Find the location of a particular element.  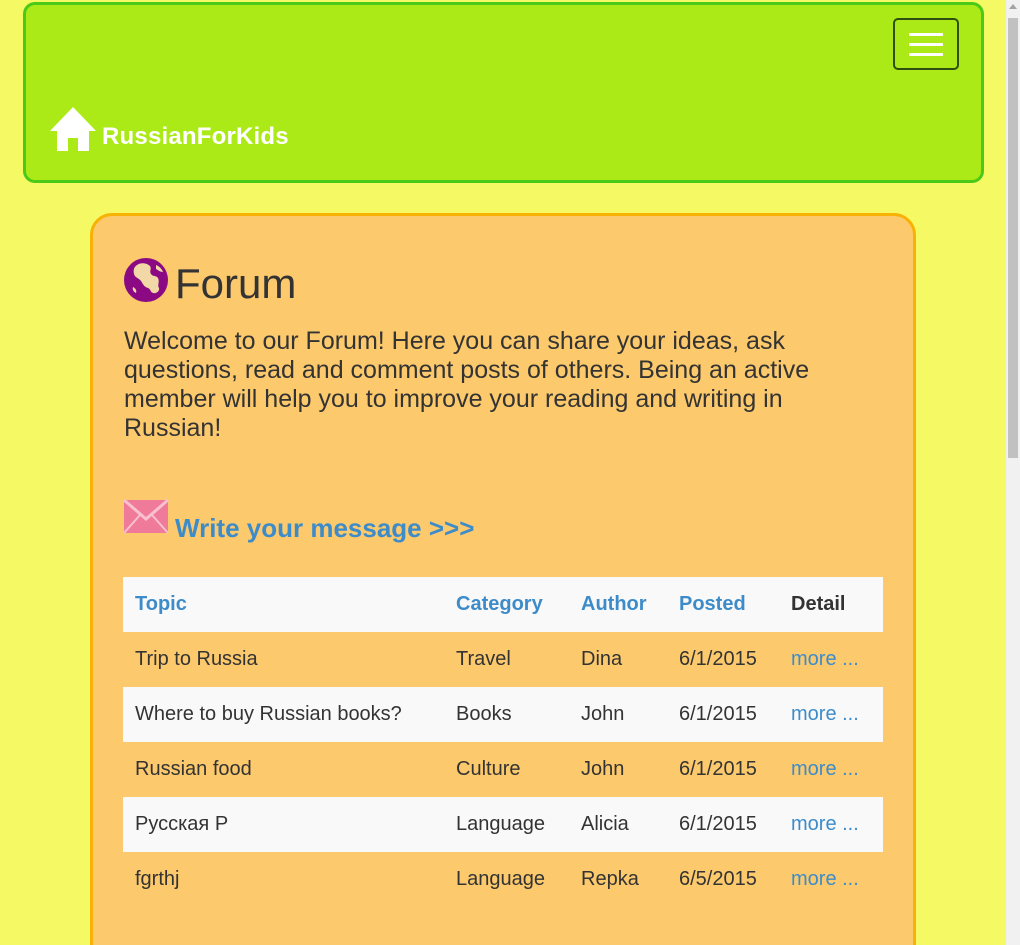

author-cell: Alicia is located at coordinates (605, 824).